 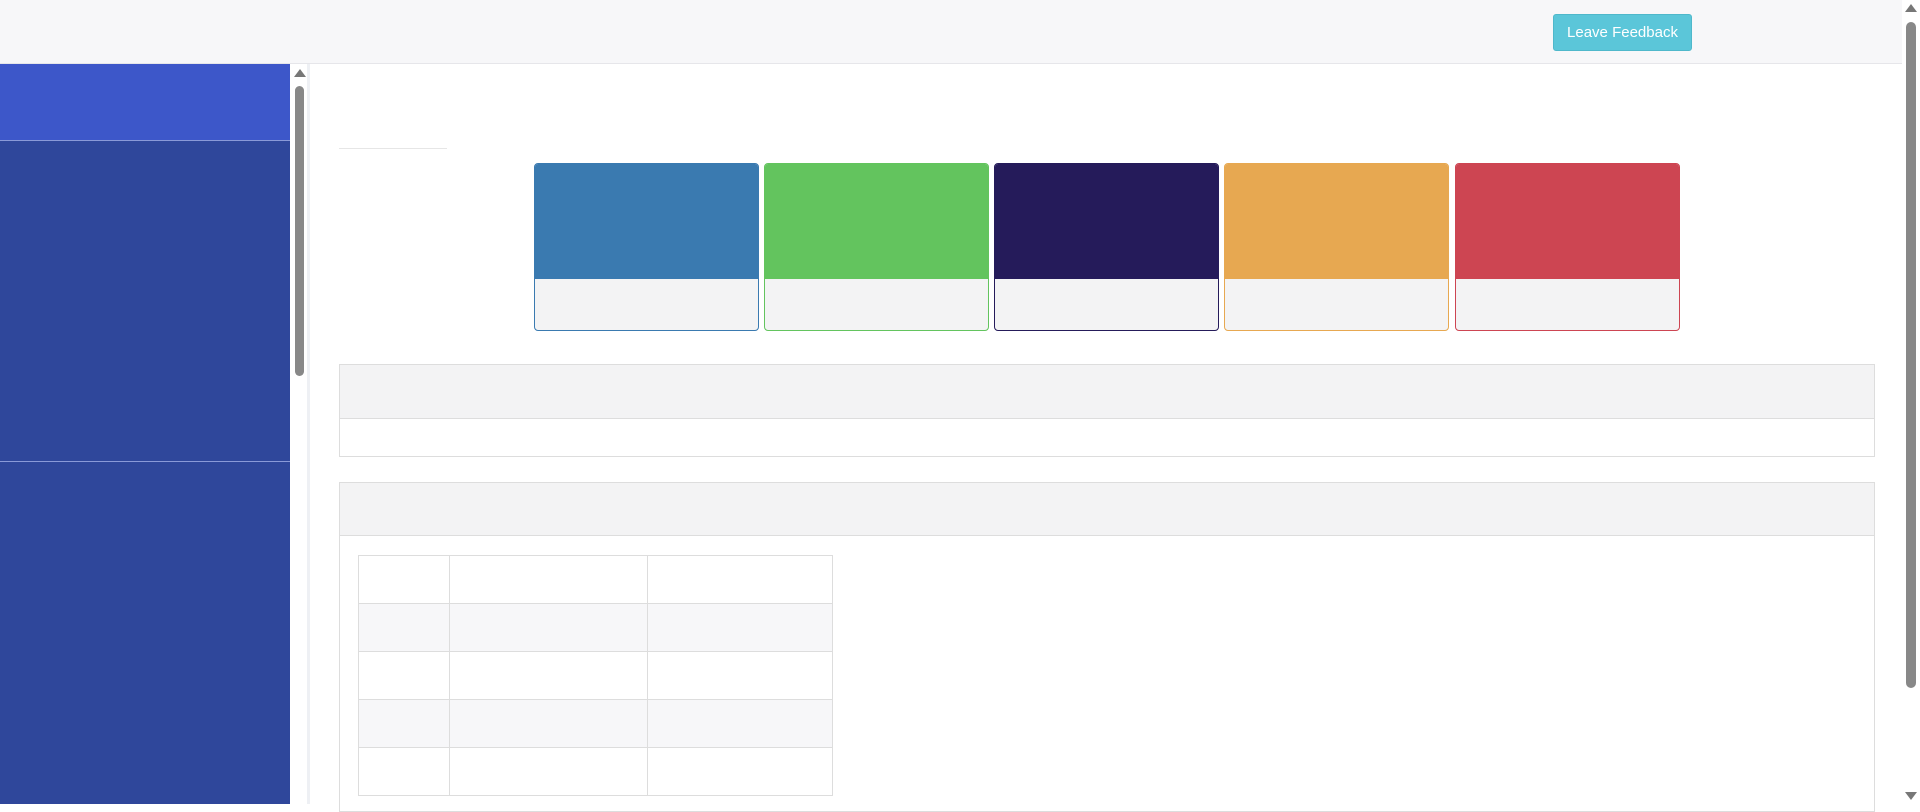 What do you see at coordinates (951, 32) in the screenshot?
I see `top-bar: Leave Feedback` at bounding box center [951, 32].